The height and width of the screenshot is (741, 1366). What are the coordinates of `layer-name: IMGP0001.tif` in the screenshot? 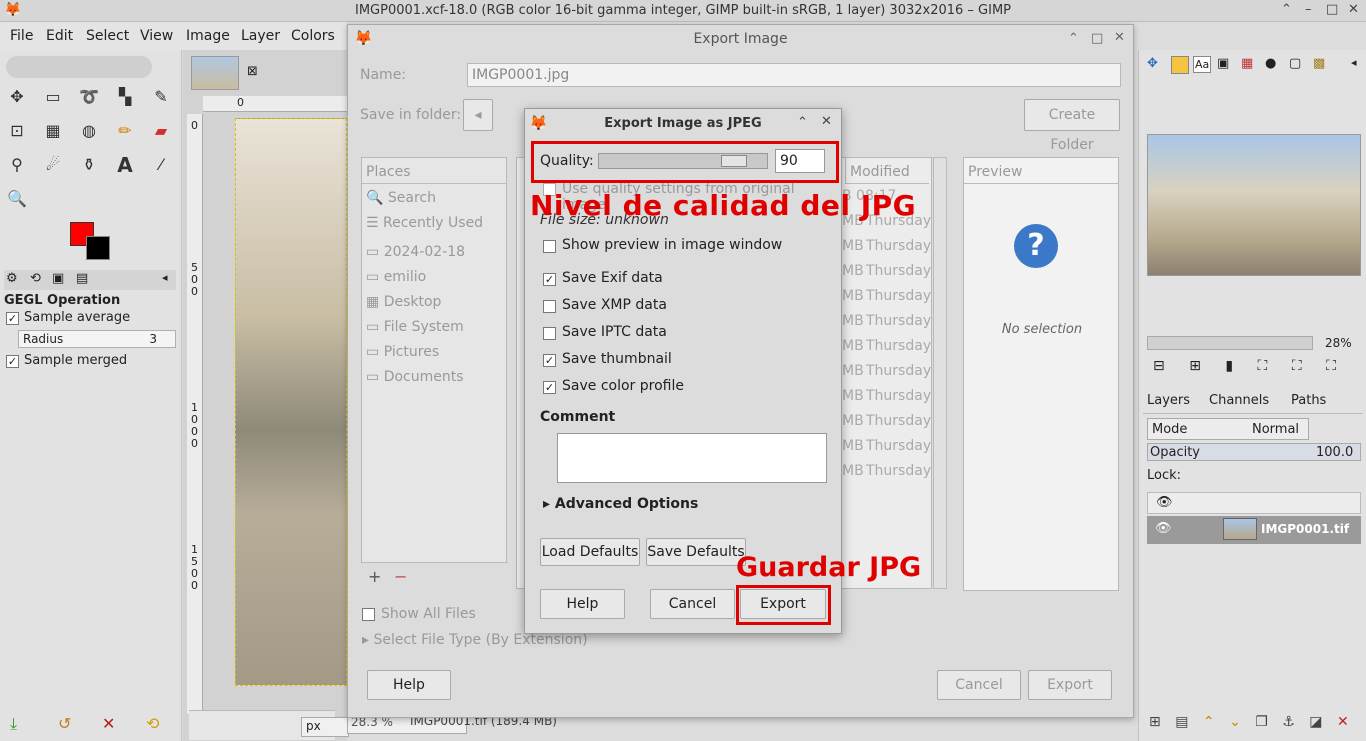 It's located at (1305, 529).